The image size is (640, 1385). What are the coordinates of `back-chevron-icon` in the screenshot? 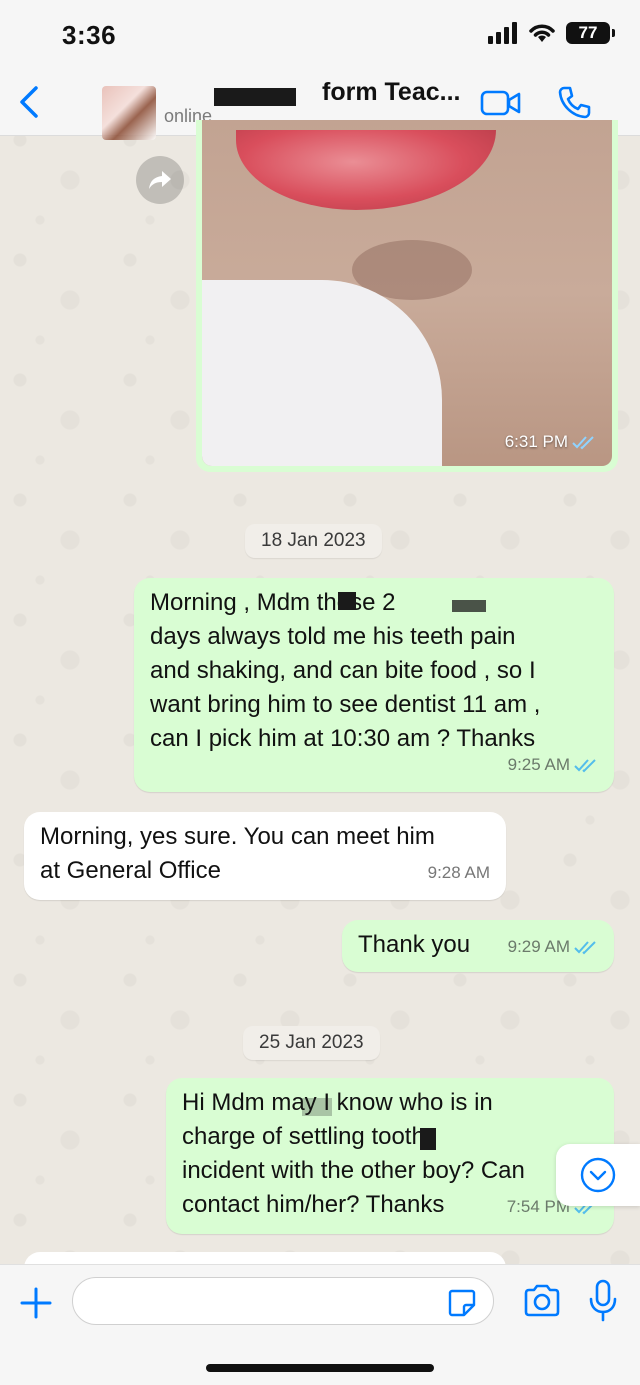 It's located at (31, 102).